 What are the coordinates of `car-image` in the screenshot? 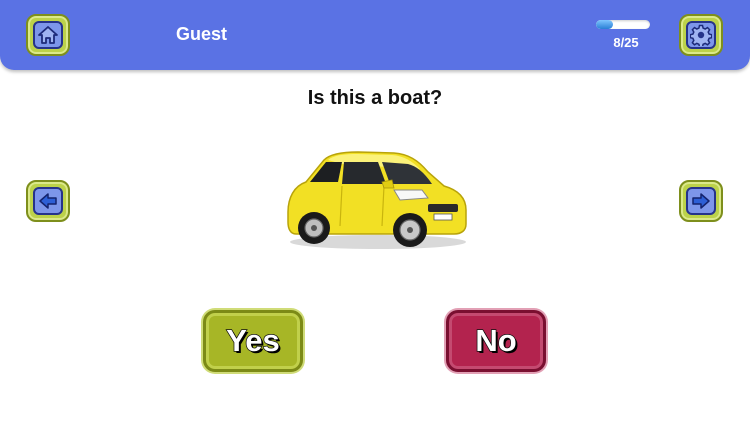 It's located at (377, 200).